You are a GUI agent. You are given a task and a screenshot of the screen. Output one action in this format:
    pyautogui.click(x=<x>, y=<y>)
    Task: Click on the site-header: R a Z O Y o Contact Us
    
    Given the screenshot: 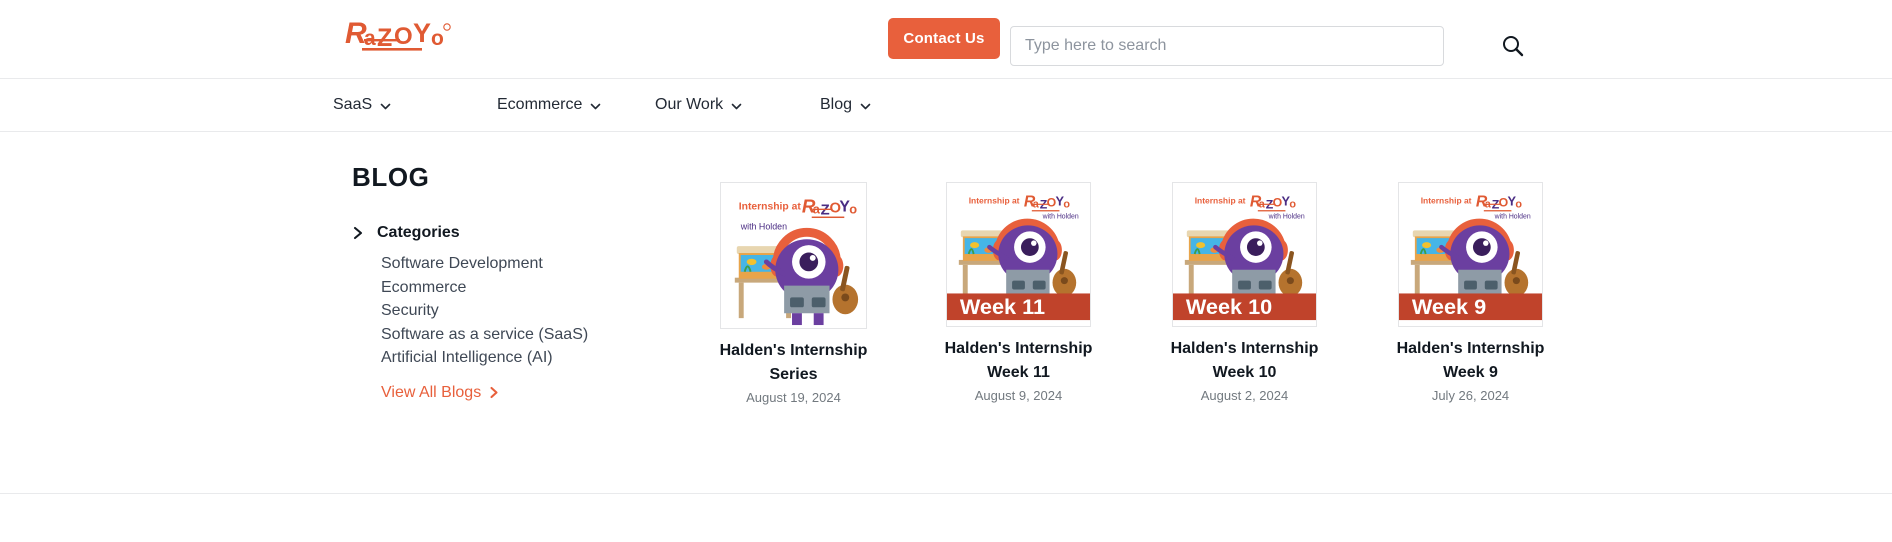 What is the action you would take?
    pyautogui.click(x=946, y=39)
    